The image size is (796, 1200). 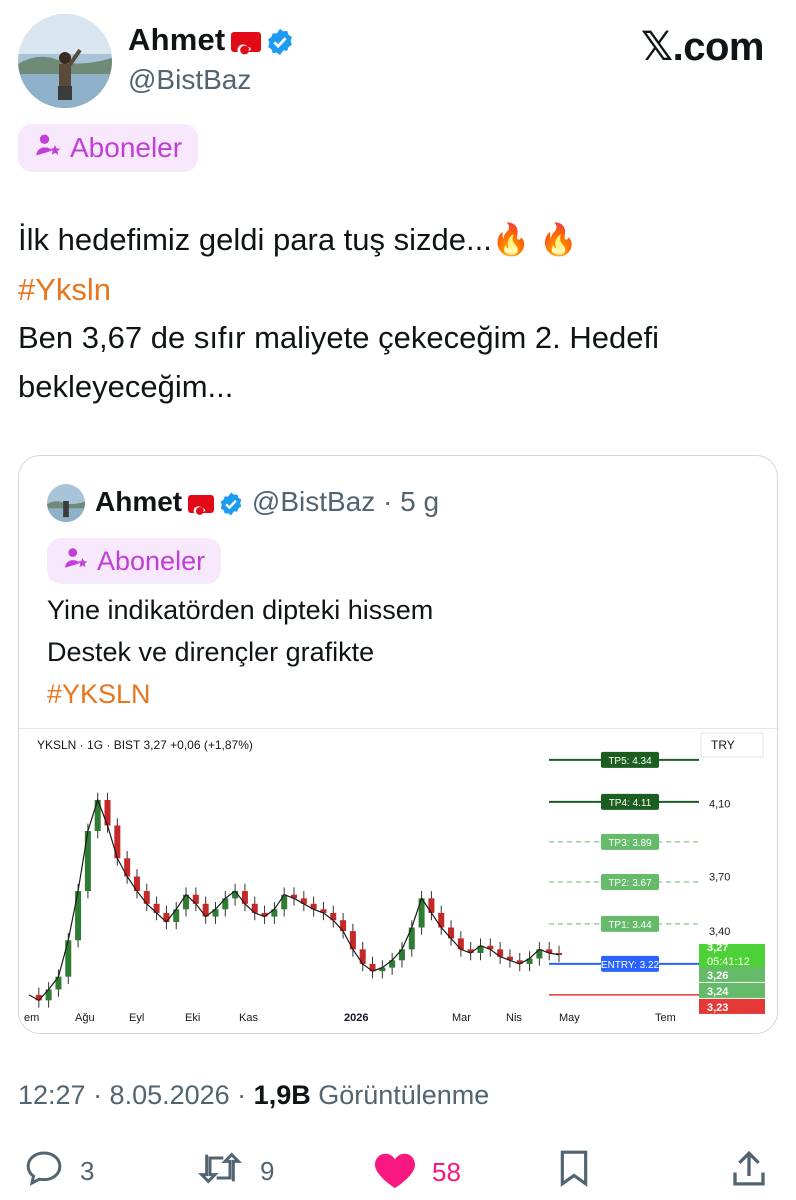 I want to click on x-tick-label: Tem, so click(x=665, y=1018).